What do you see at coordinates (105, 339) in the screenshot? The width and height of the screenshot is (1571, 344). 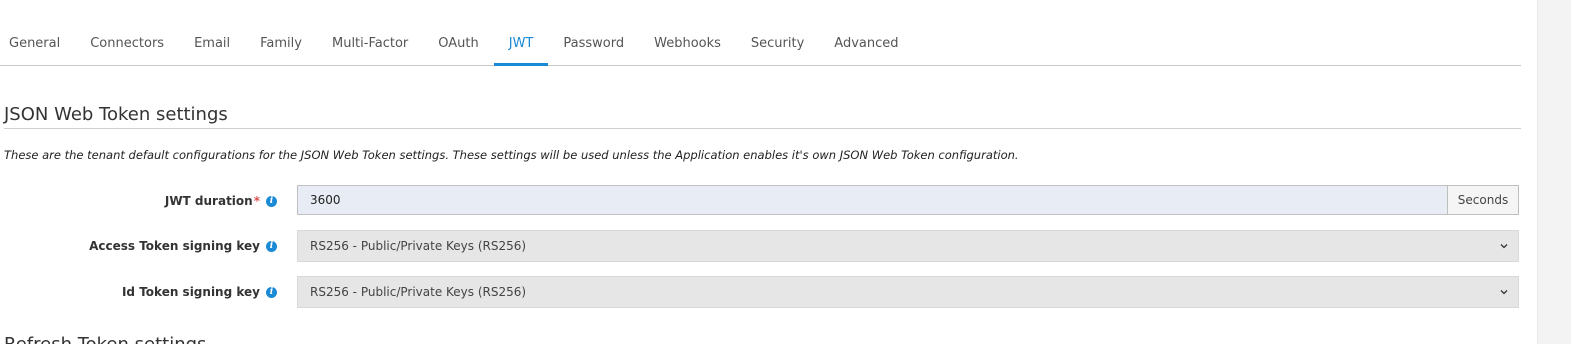 I see `refresh-token-section-title: Refresh Token settings` at bounding box center [105, 339].